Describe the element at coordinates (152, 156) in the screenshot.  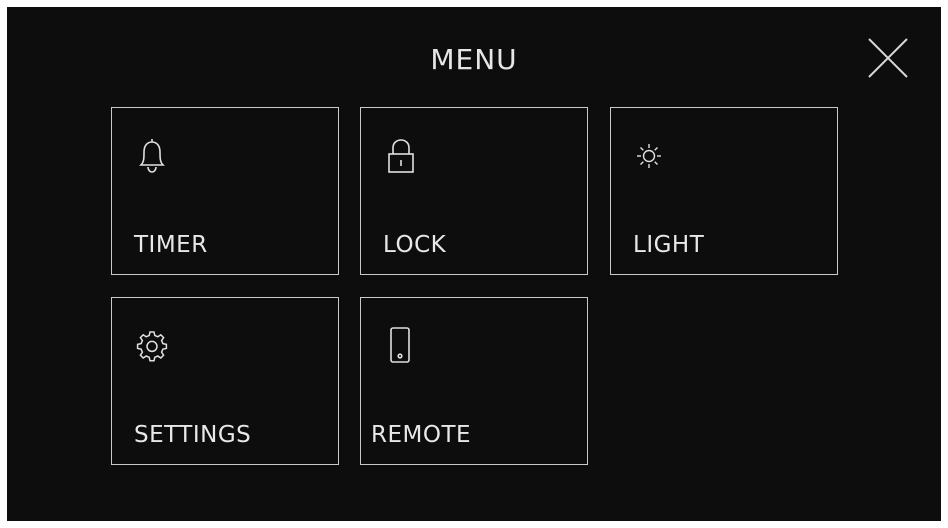
I see `bell-icon` at that location.